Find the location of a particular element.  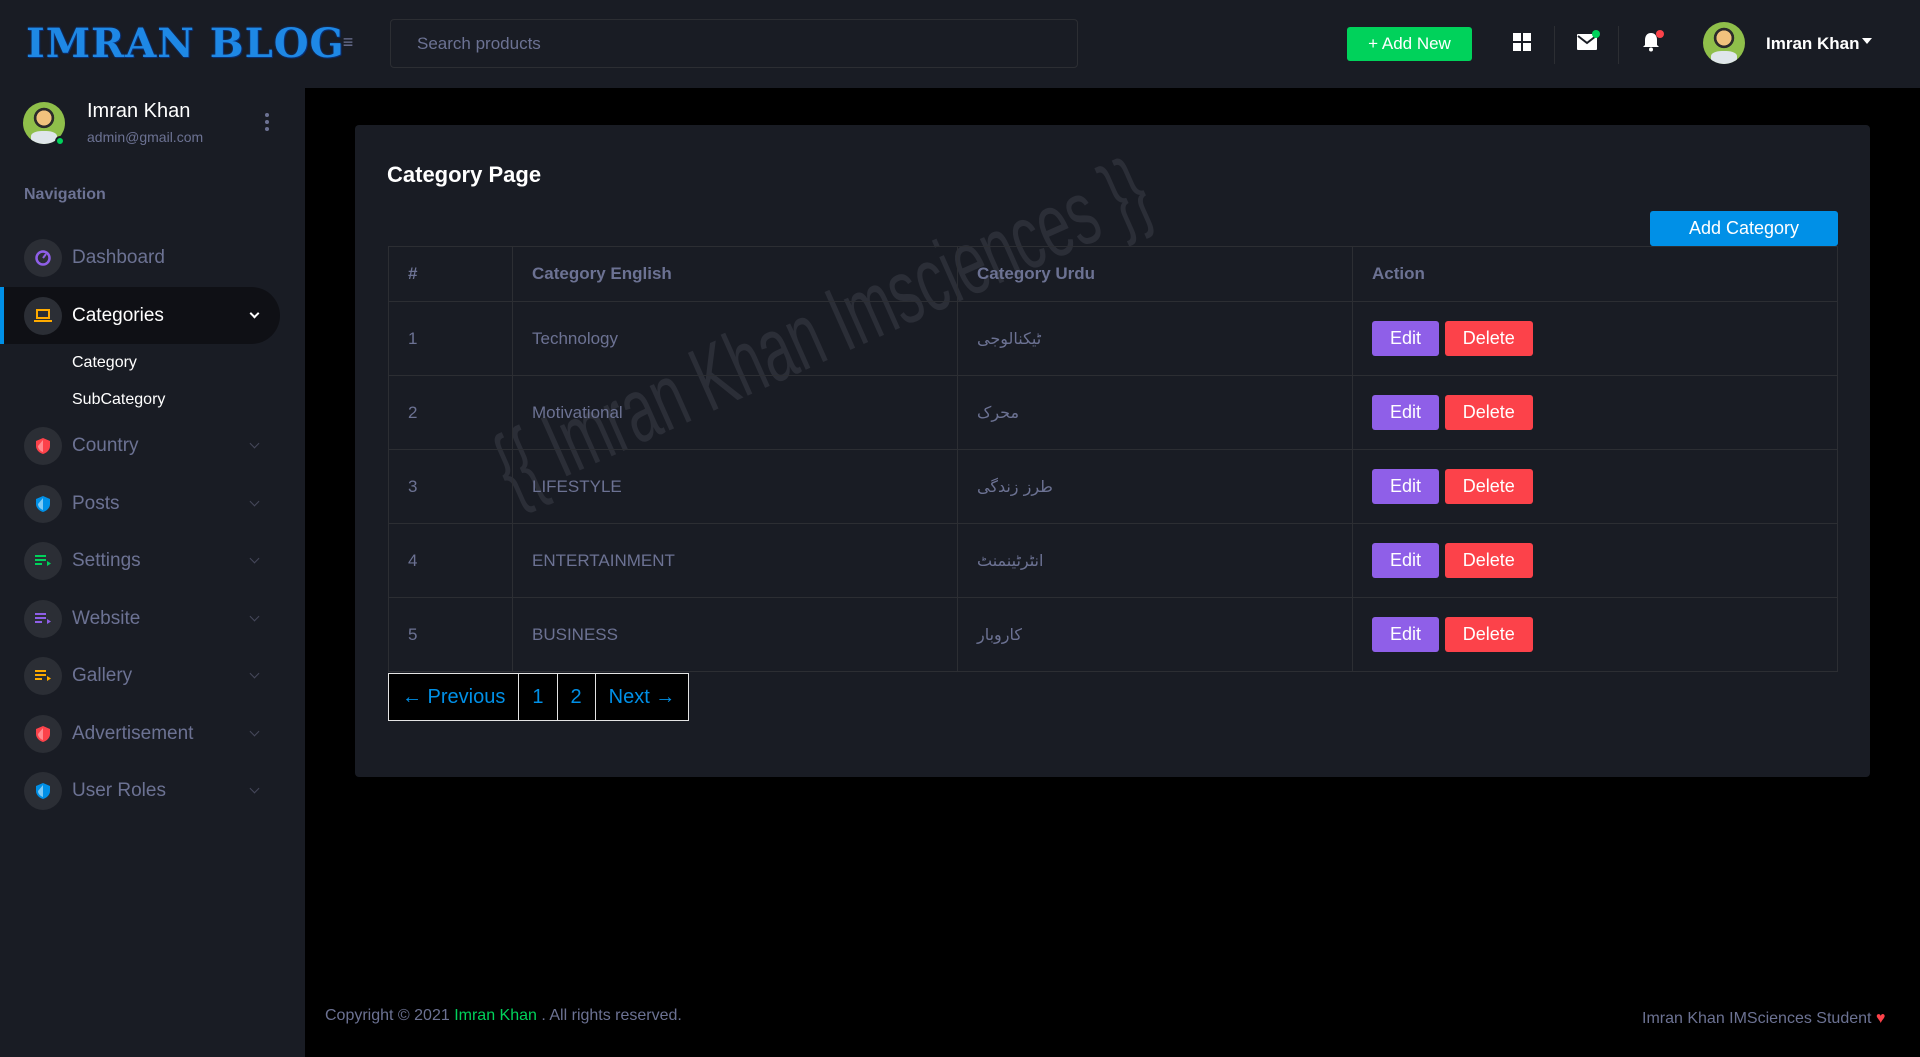

user-dropdown-caret-icon is located at coordinates (1867, 41).